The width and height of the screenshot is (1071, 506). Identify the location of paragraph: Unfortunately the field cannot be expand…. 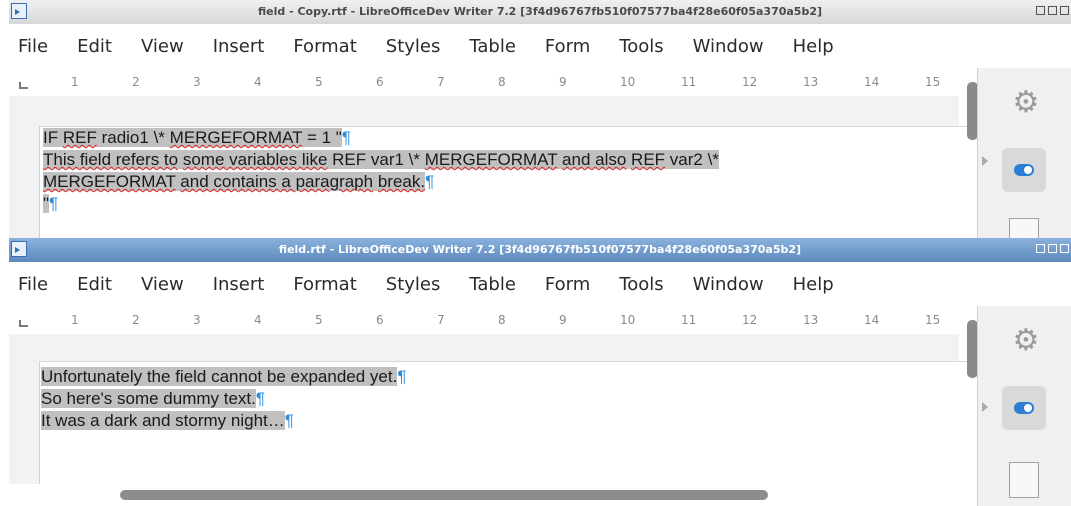
(223, 377).